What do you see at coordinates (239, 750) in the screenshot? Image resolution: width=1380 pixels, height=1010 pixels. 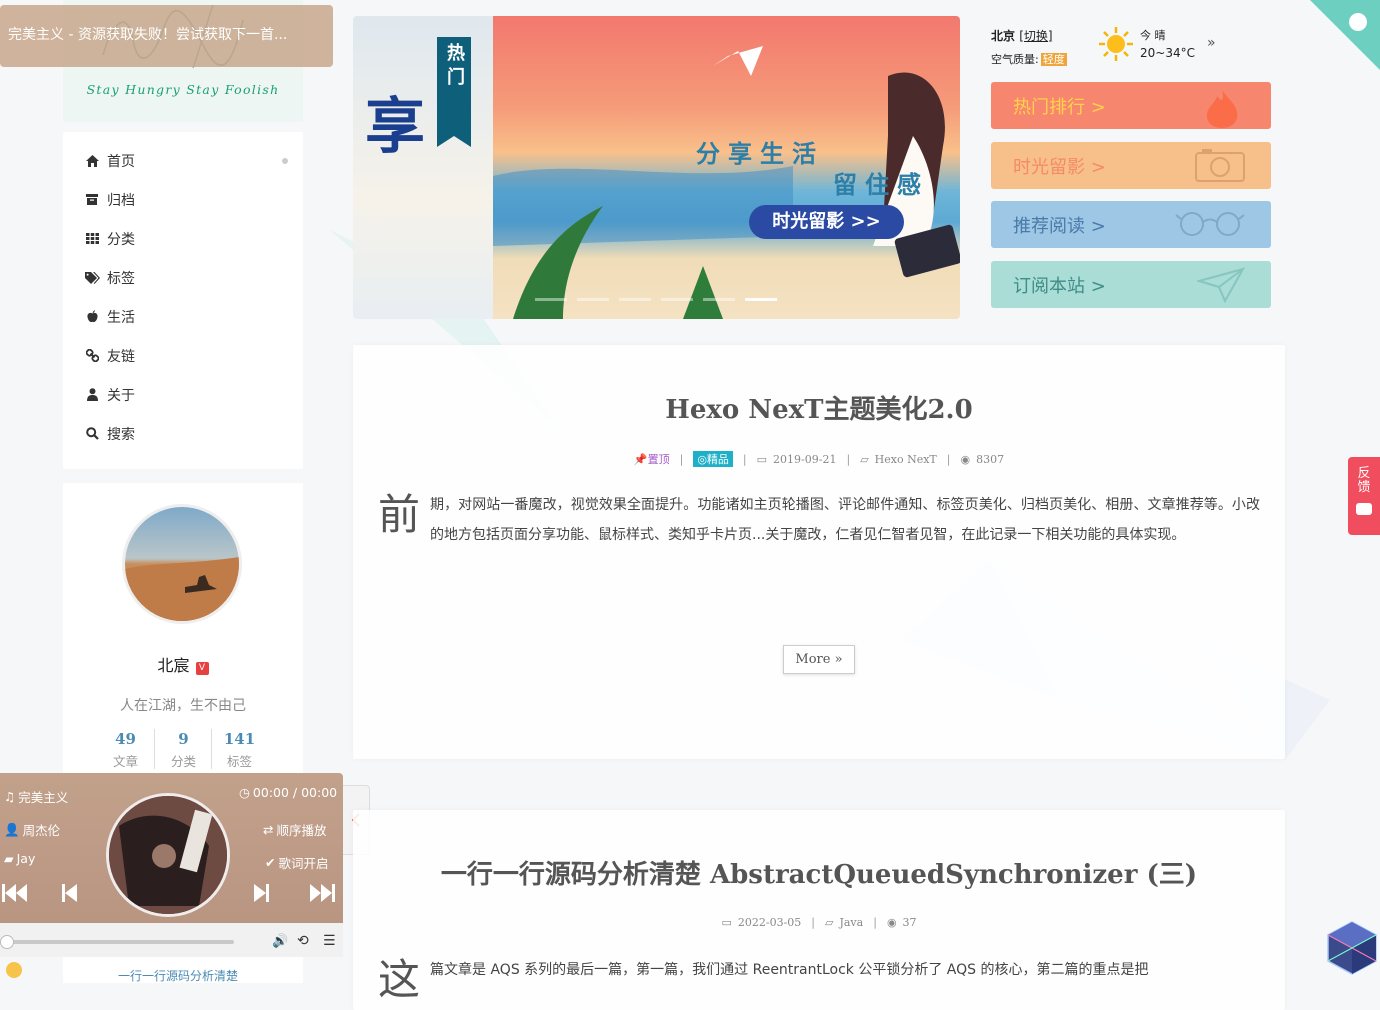 I see `stat-tags: 141 标签` at bounding box center [239, 750].